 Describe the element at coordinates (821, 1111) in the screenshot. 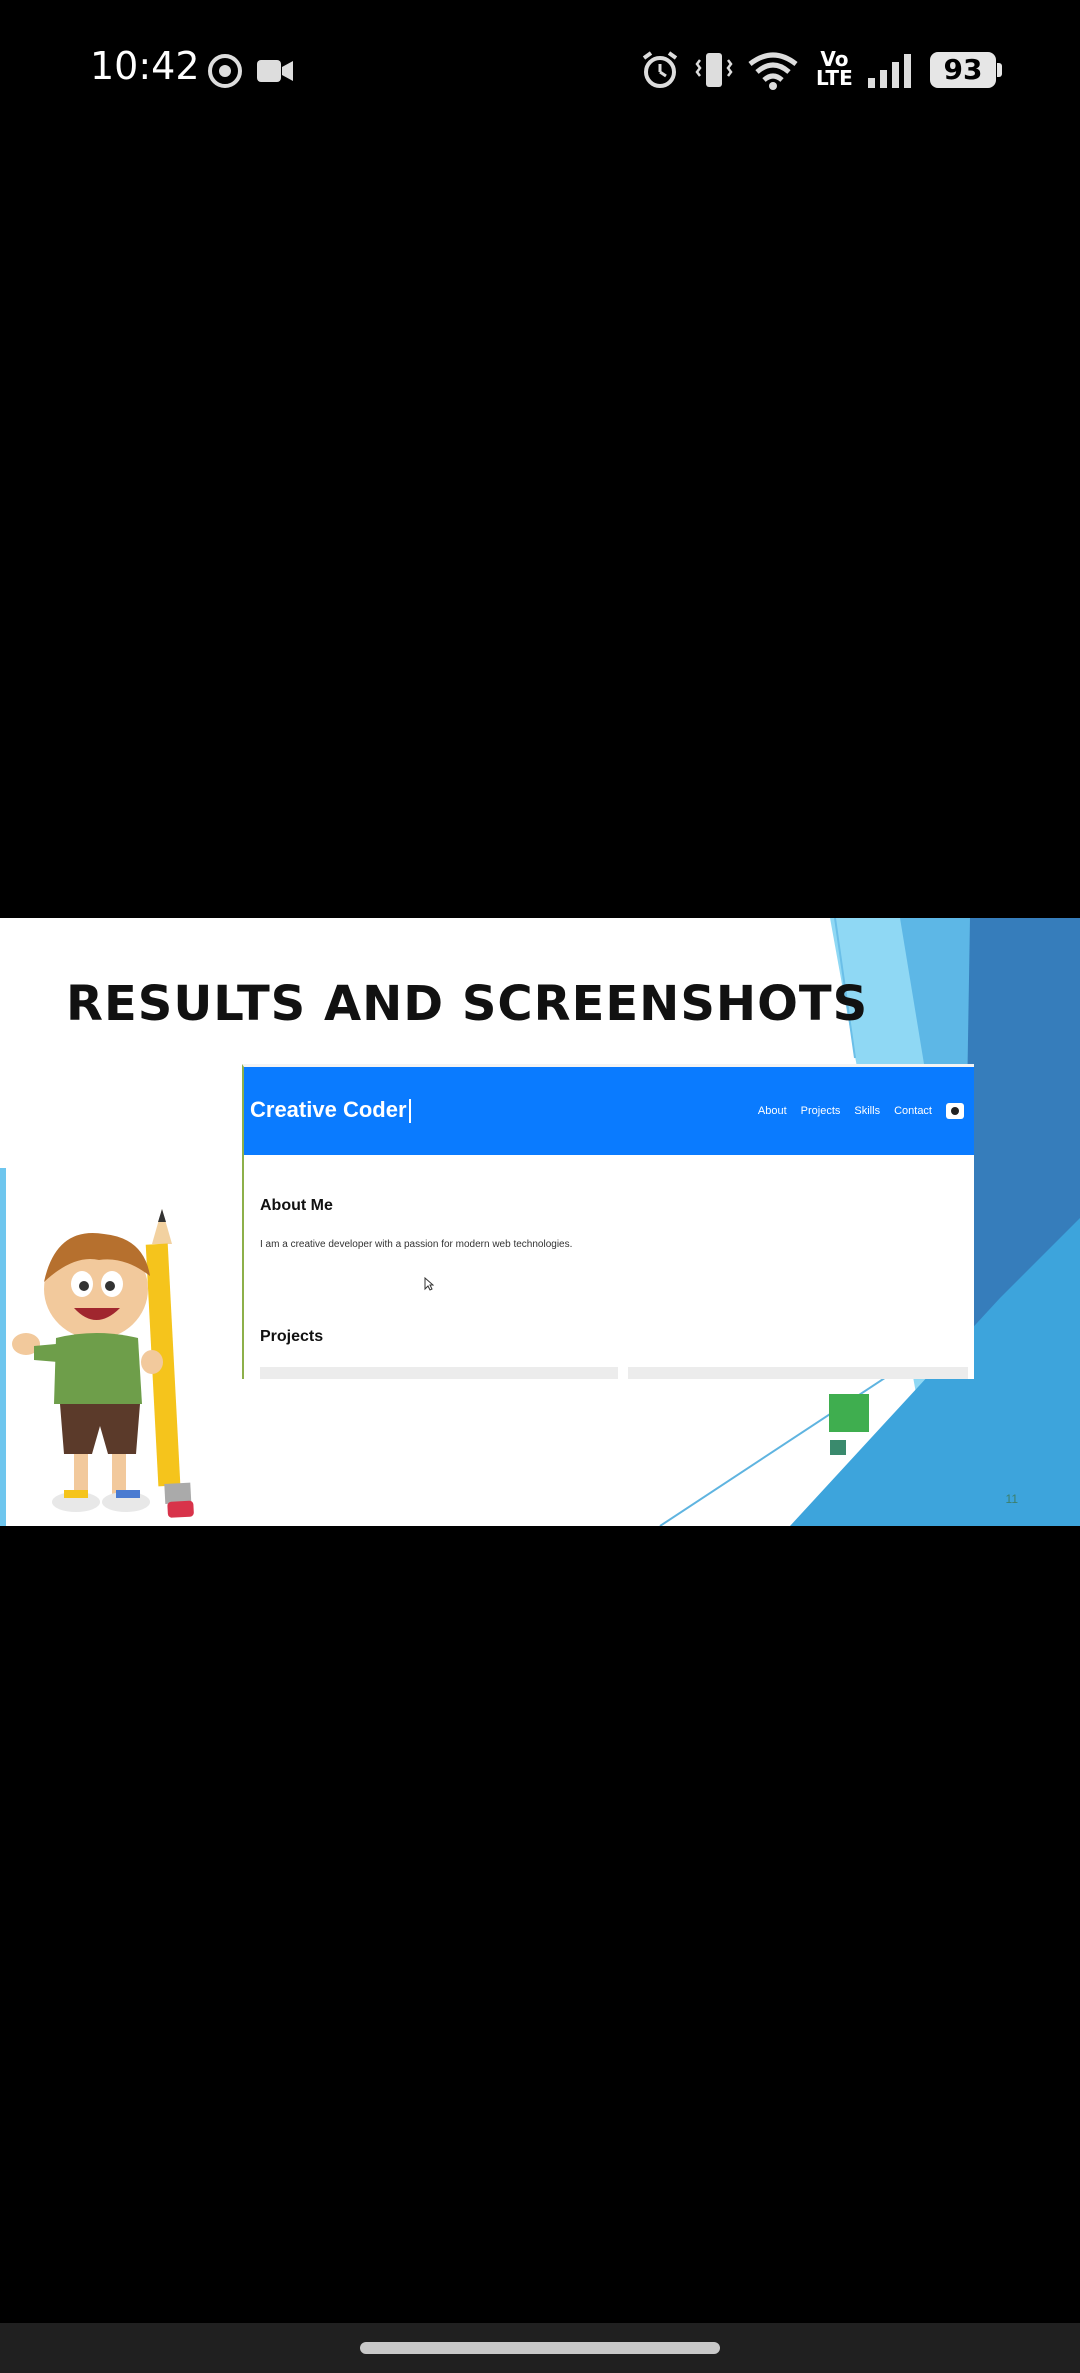

I see `nav-projects: Projects` at that location.